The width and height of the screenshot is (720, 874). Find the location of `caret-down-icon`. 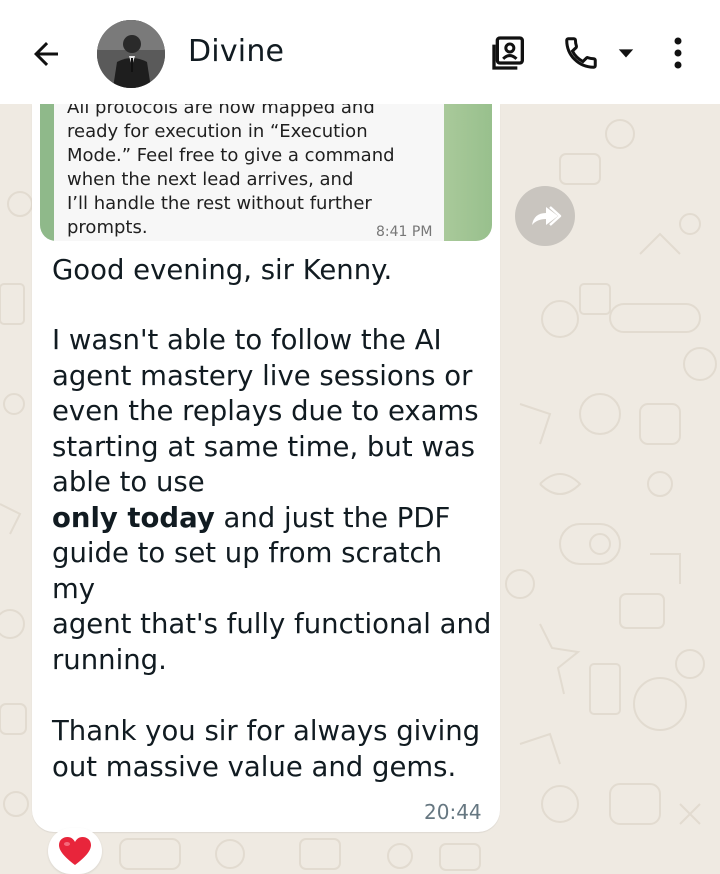

caret-down-icon is located at coordinates (626, 53).